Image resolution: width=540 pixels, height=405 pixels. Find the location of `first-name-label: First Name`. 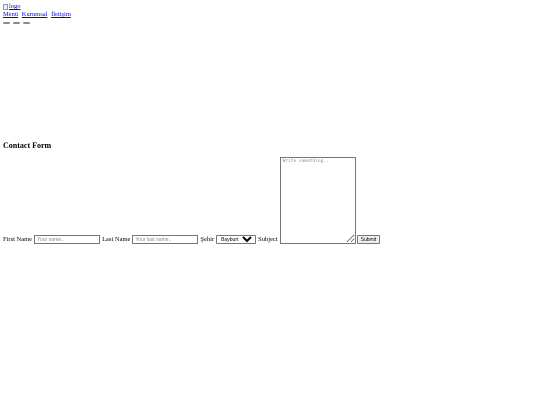

first-name-label: First Name is located at coordinates (18, 239).